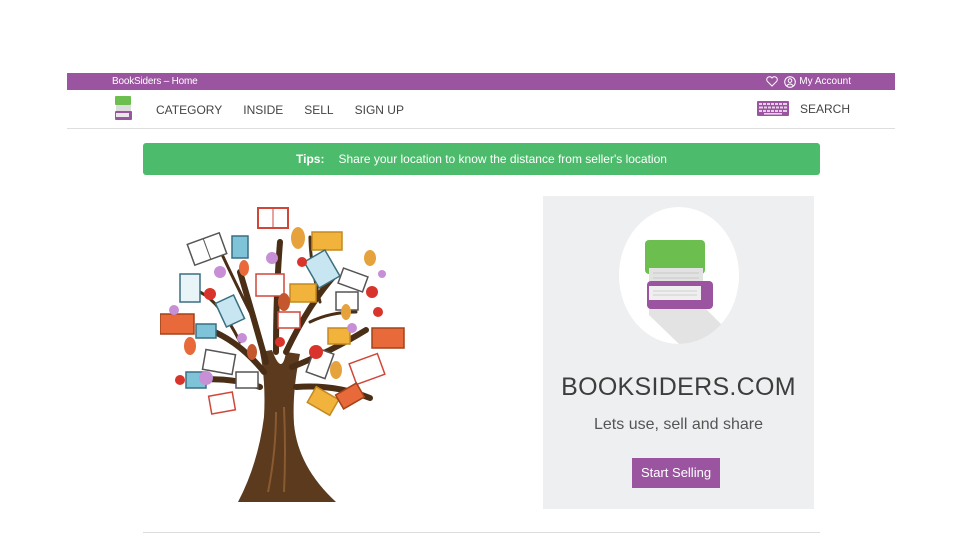 The image size is (960, 560). I want to click on tagline: Lets use, sell and share, so click(678, 424).